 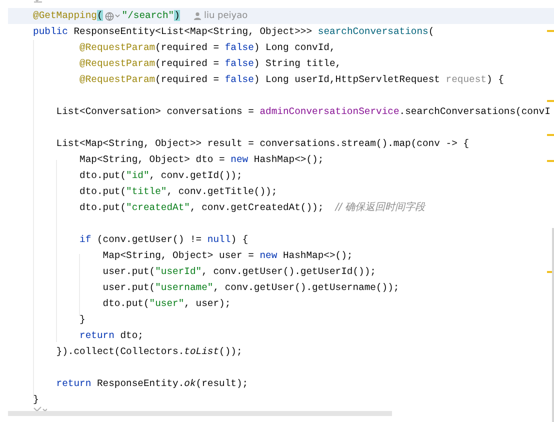 I want to click on code-text: List<Conversation> conversations = adminConversationService.searchConversations(convI, so click(x=303, y=112).